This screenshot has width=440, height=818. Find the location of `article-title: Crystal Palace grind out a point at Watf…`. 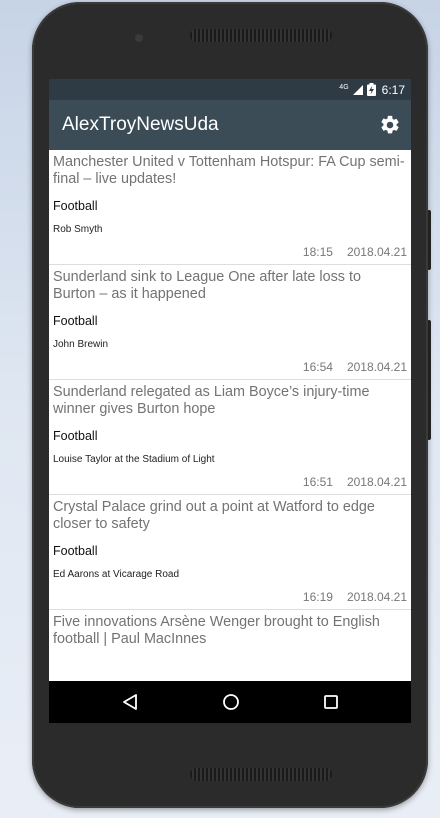

article-title: Crystal Palace grind out a point at Watf… is located at coordinates (214, 515).